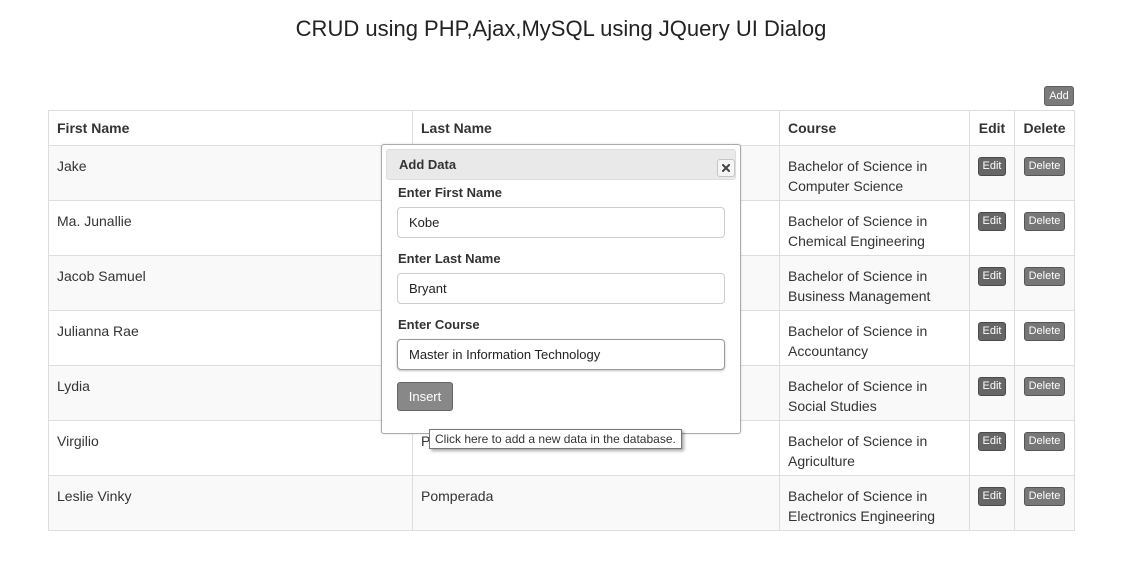 The height and width of the screenshot is (561, 1122). What do you see at coordinates (425, 396) in the screenshot?
I see `insert-button: Insert` at bounding box center [425, 396].